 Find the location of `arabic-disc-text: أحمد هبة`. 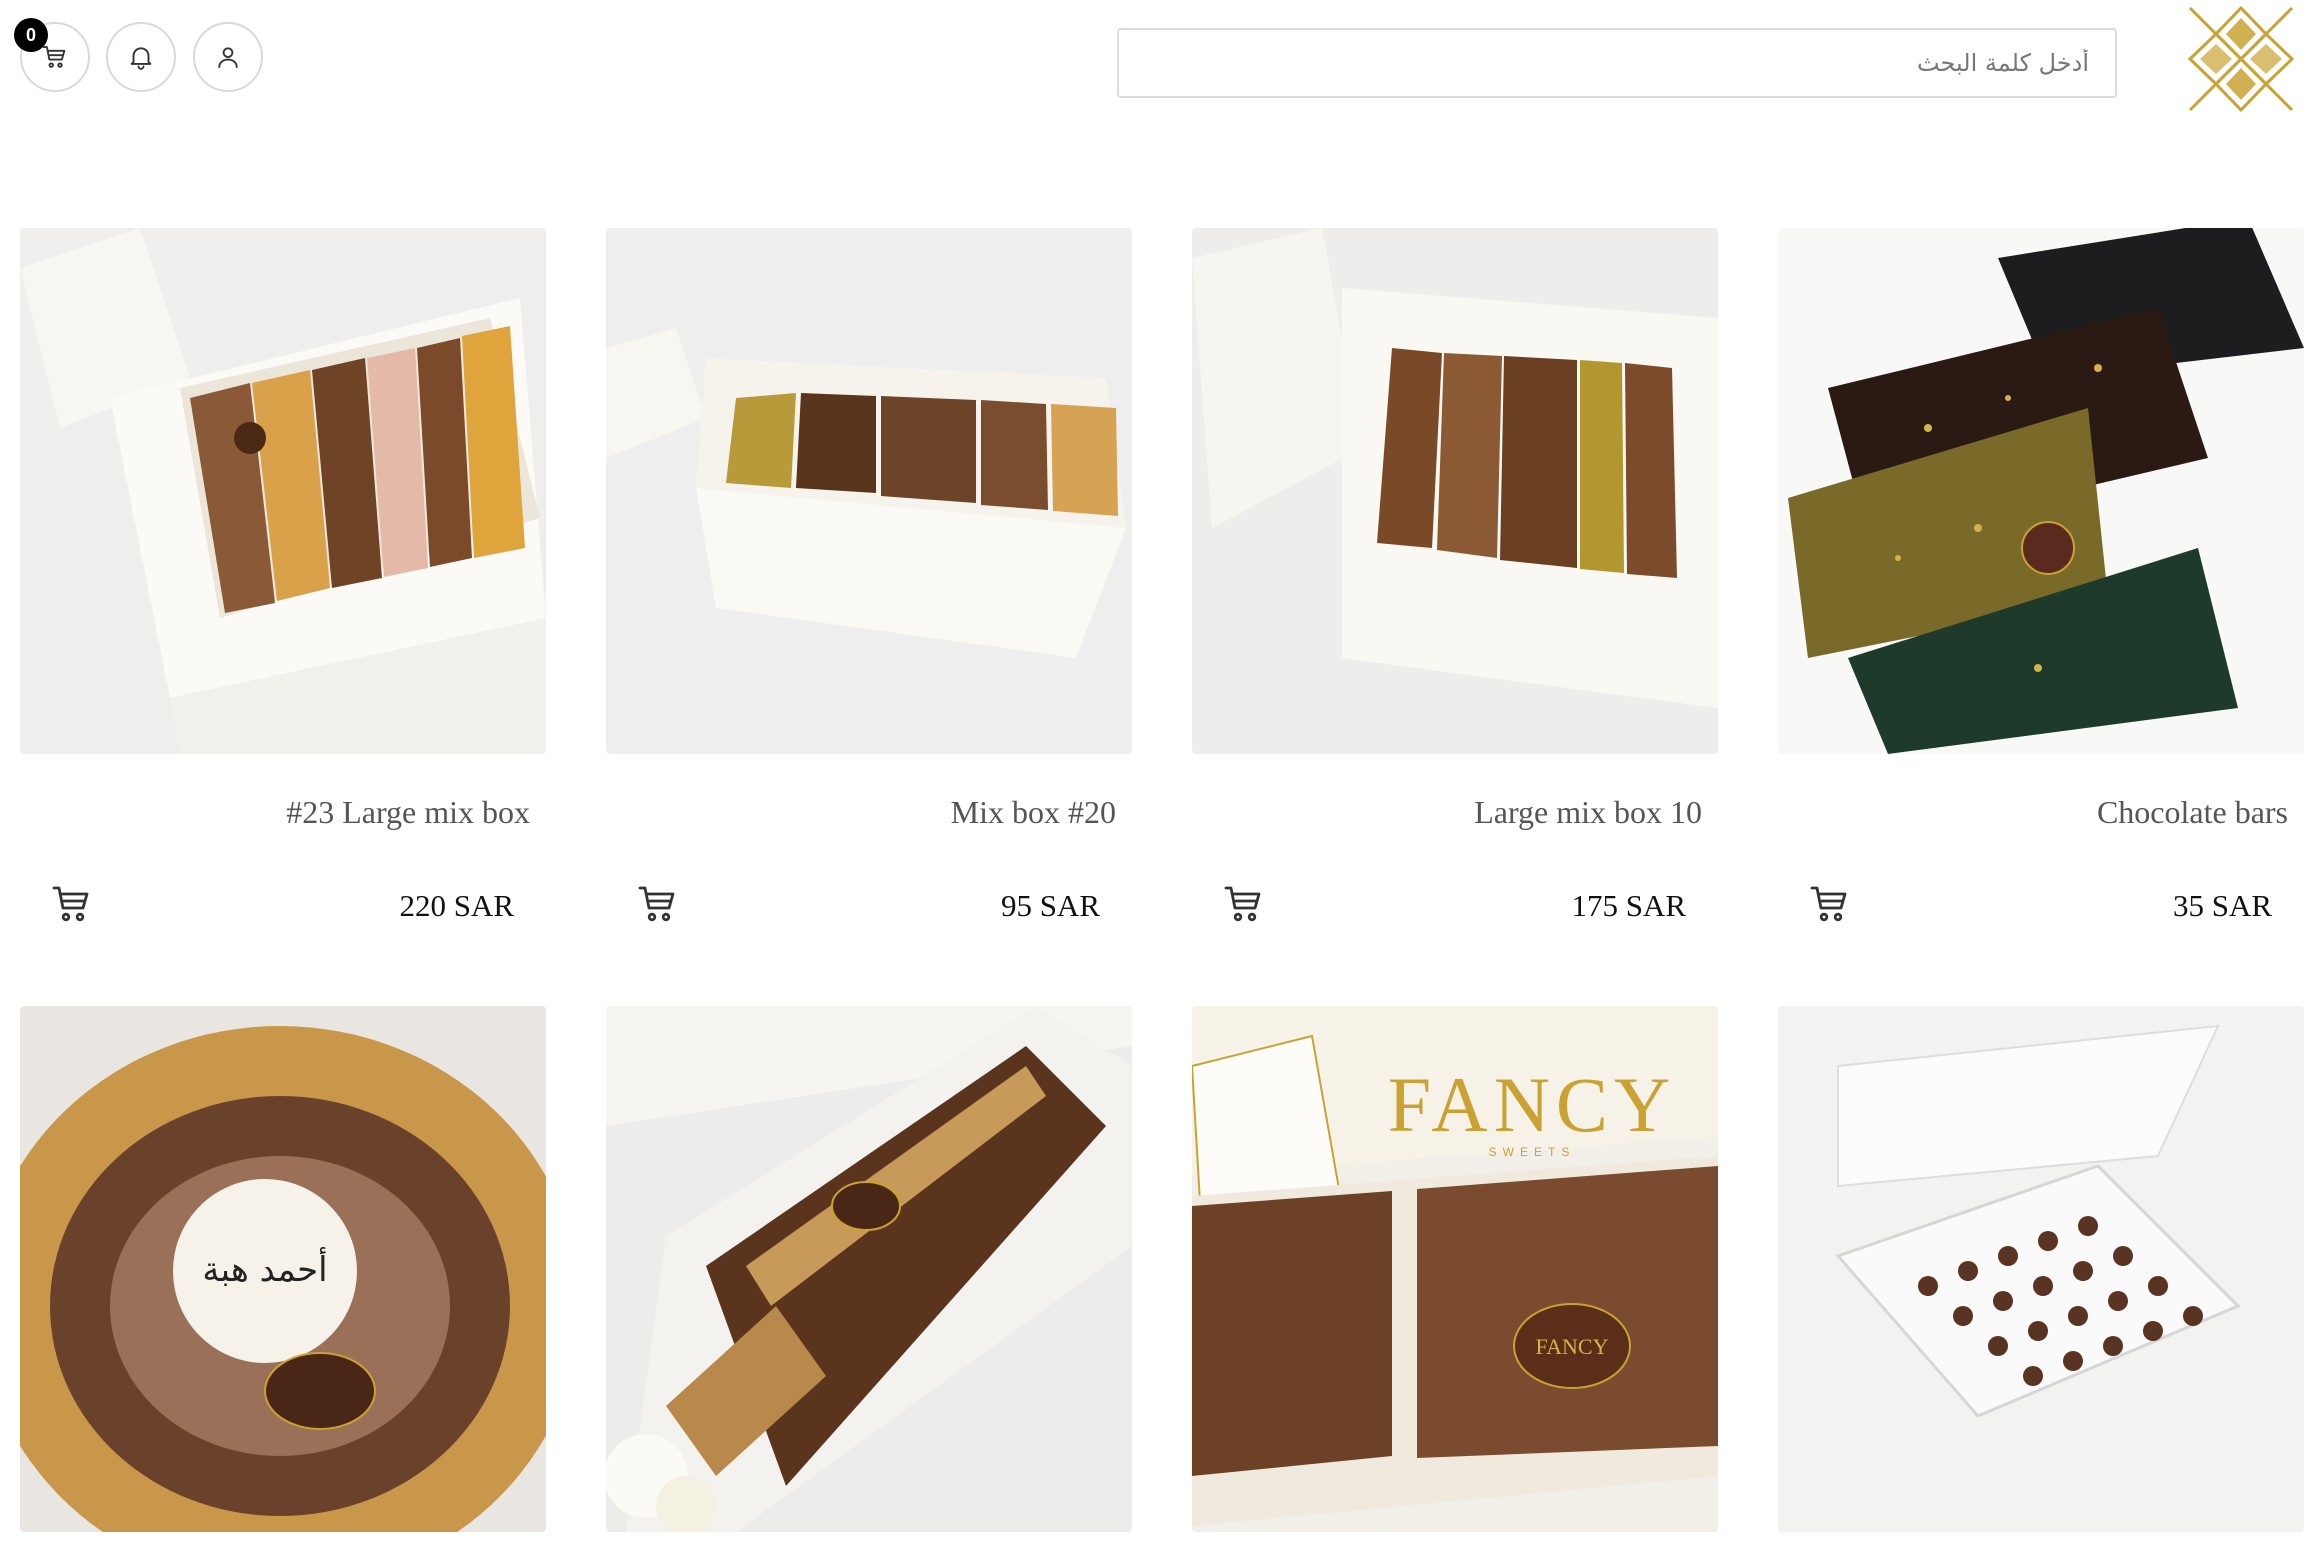

arabic-disc-text: أحمد هبة is located at coordinates (264, 1268).